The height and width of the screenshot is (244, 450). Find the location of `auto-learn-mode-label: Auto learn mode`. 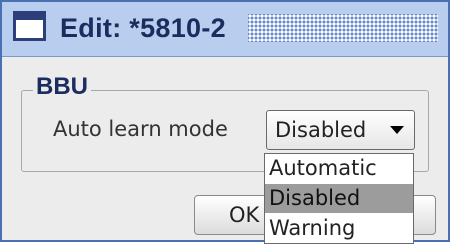

auto-learn-mode-label: Auto learn mode is located at coordinates (140, 129).